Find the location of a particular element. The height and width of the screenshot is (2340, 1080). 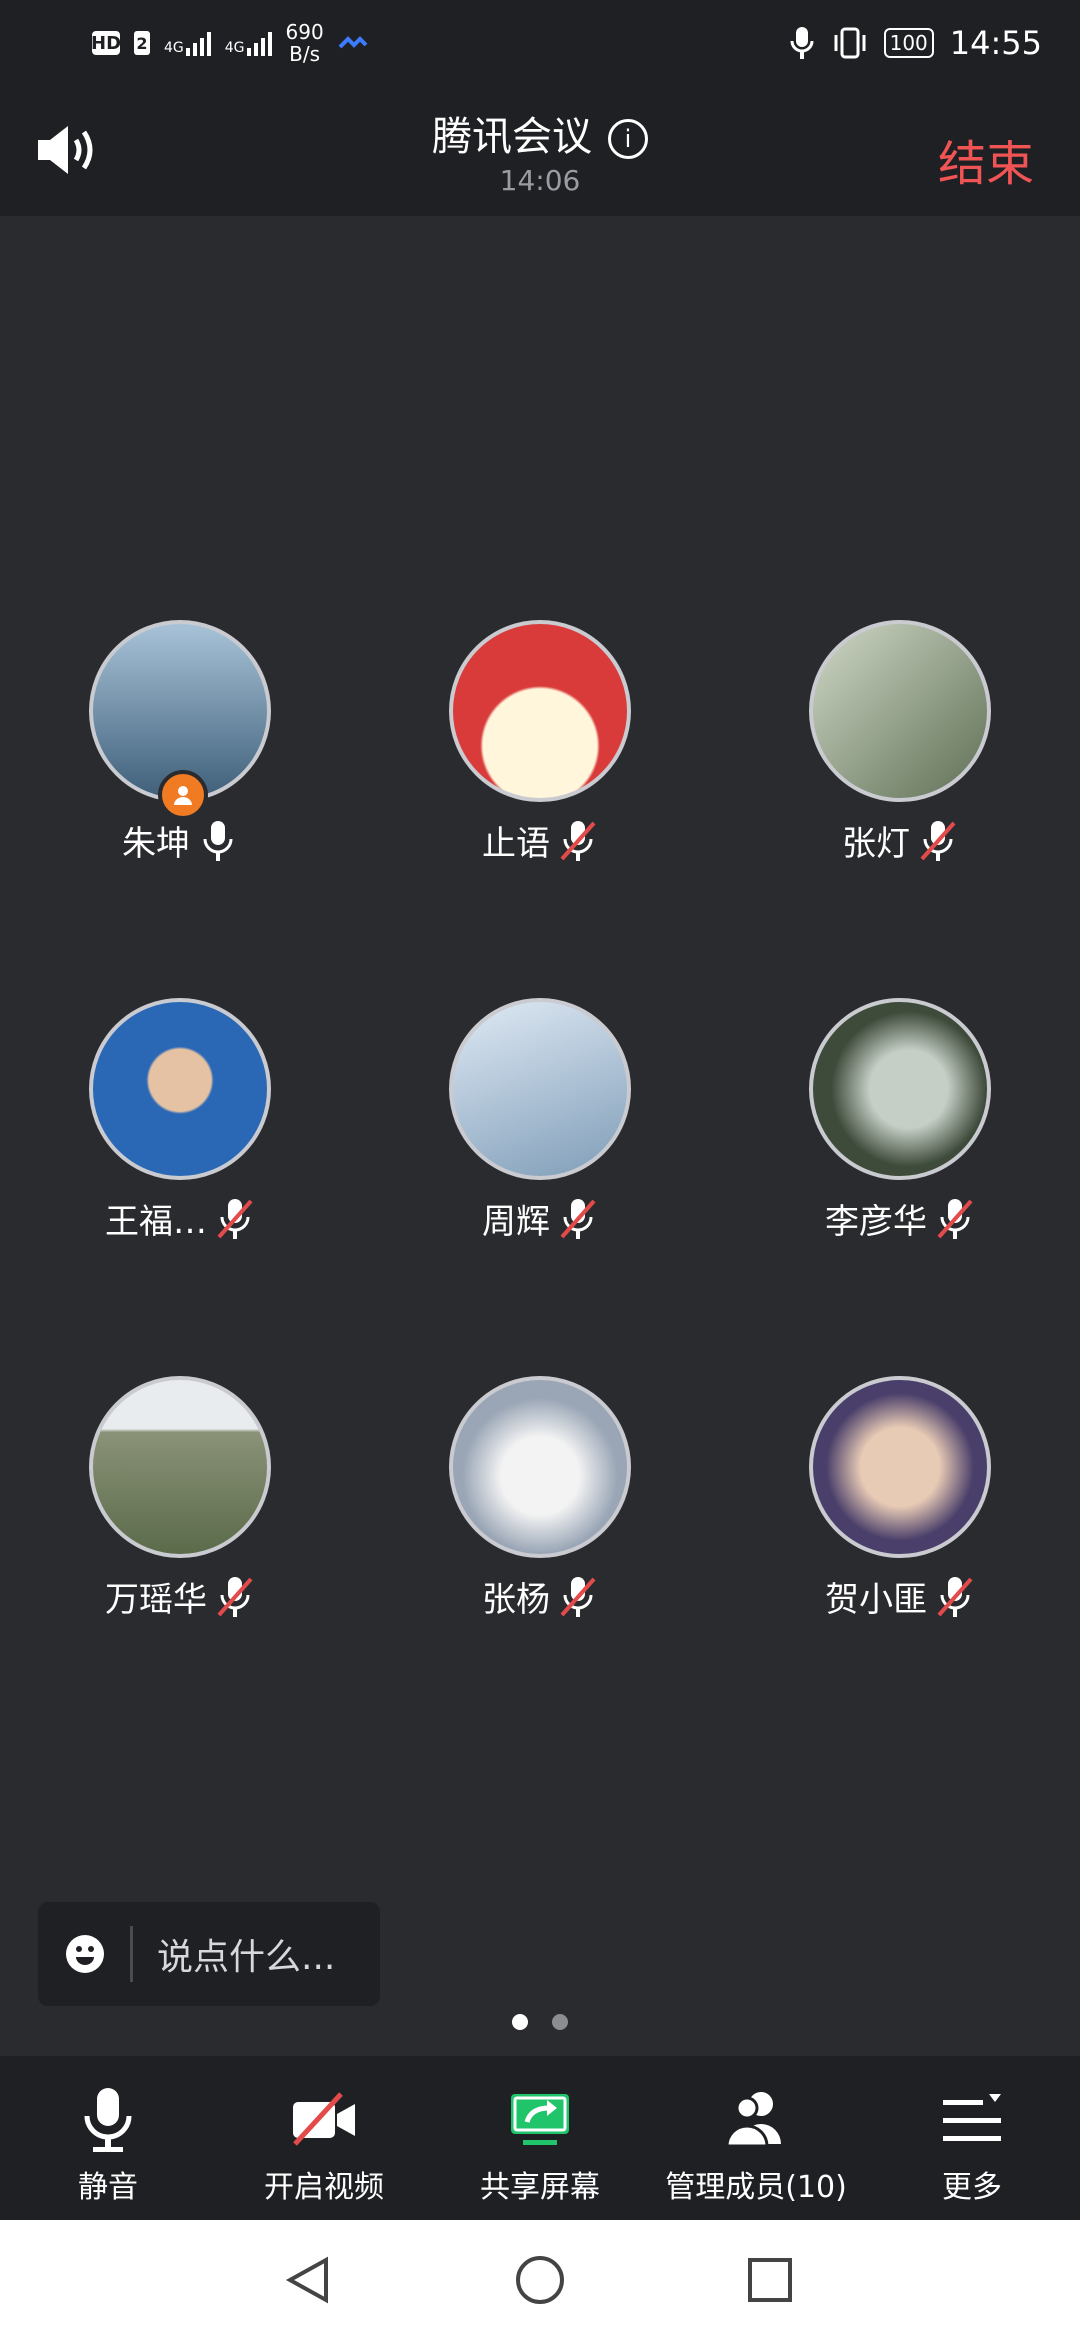

share-screen-label: 共享屏幕 is located at coordinates (540, 2187).